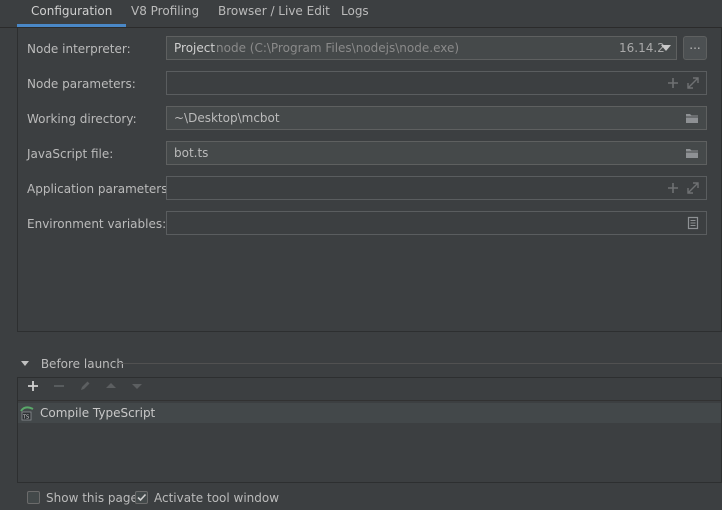 The height and width of the screenshot is (510, 722). Describe the element at coordinates (216, 498) in the screenshot. I see `activate-tool-window-label: Activate tool window` at that location.